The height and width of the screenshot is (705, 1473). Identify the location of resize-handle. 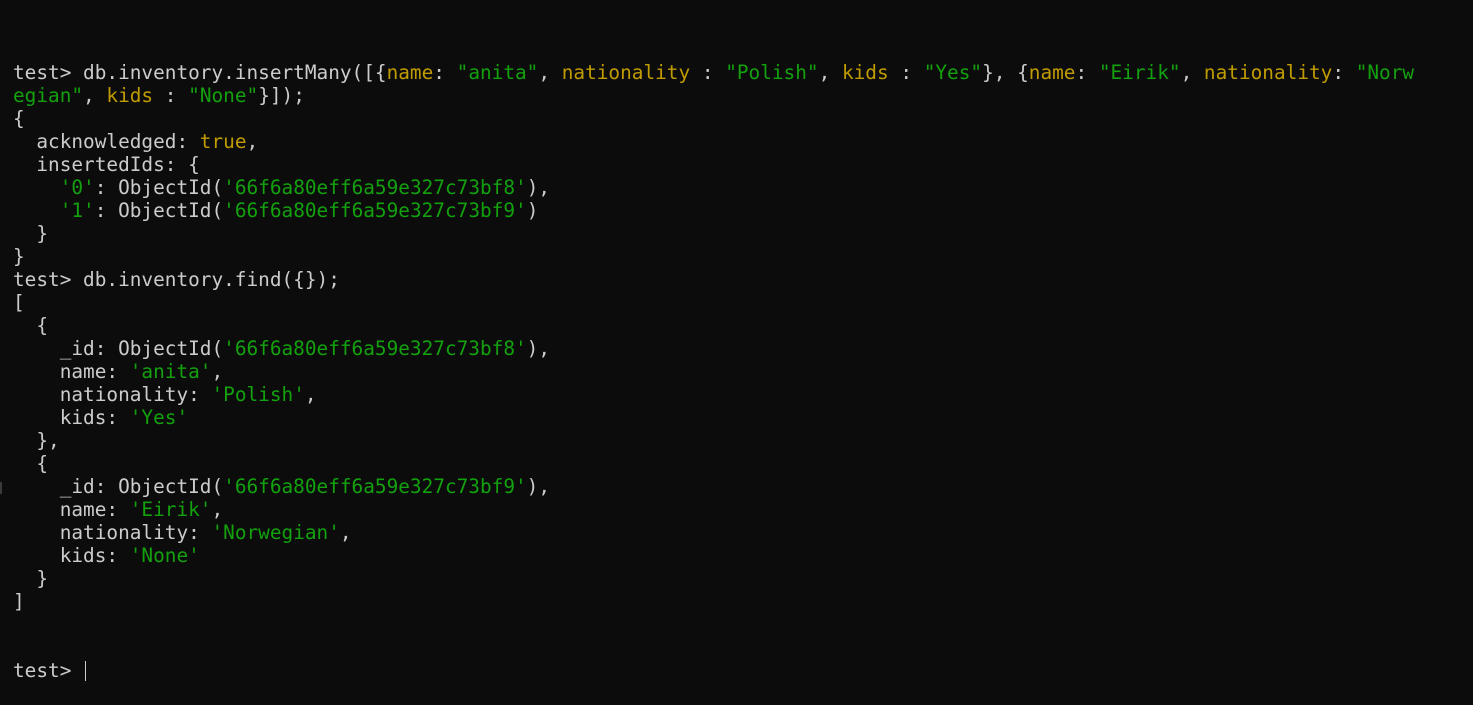
(1, 488).